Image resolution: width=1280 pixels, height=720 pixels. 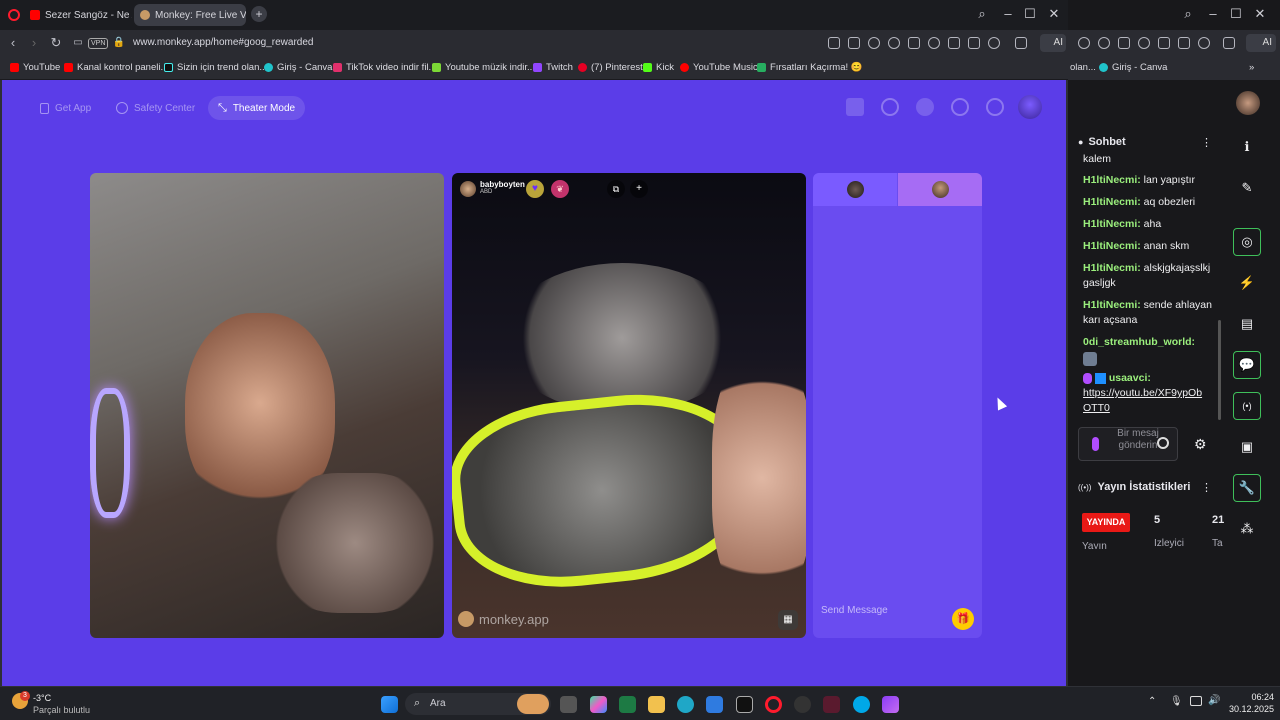 I want to click on copilot-icon, so click(x=598, y=704).